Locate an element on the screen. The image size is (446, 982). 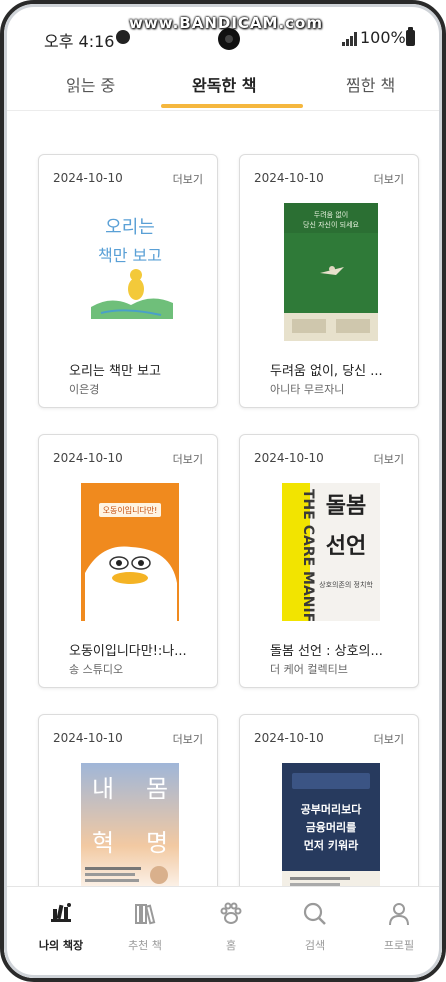
tab-reading: 읽는 중 is located at coordinates (90, 84).